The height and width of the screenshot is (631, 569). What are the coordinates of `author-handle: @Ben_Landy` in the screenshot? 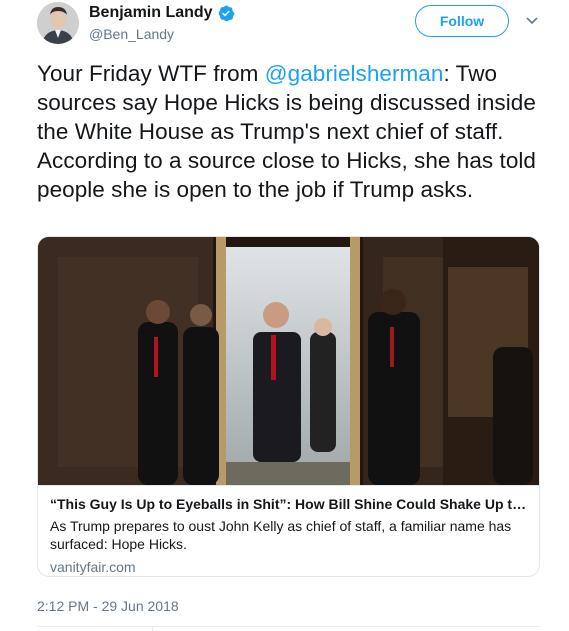 It's located at (131, 34).